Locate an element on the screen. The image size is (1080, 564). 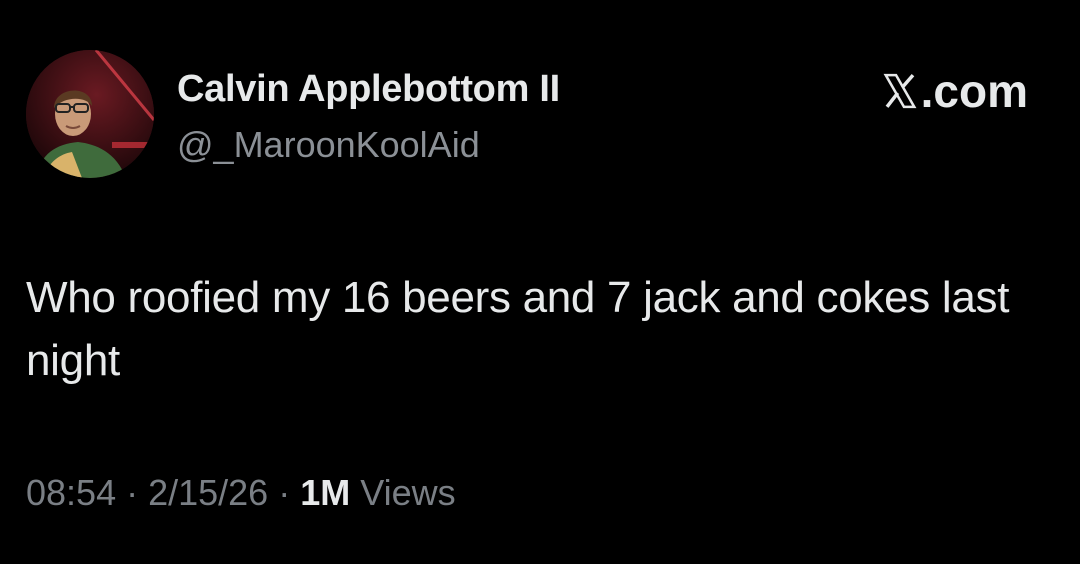
tweet-meta: 08:54 · 2/15/26 · 1M Views is located at coordinates (241, 493).